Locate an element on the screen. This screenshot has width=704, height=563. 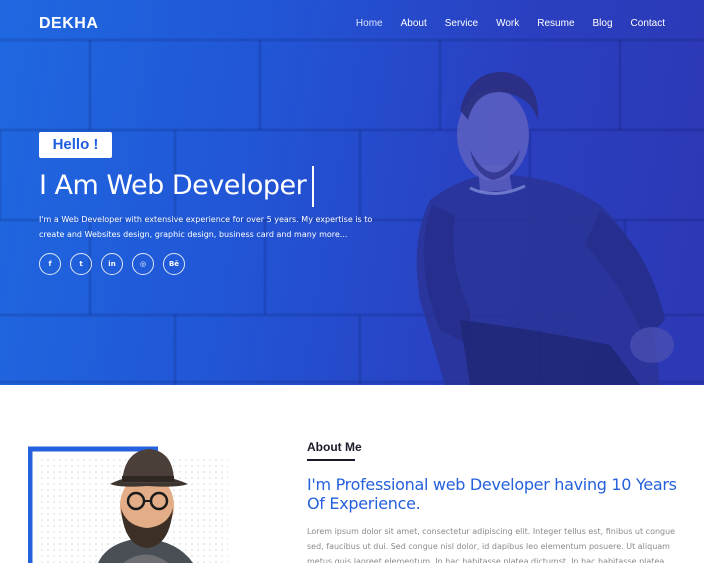
twitter-icon: t is located at coordinates (81, 264).